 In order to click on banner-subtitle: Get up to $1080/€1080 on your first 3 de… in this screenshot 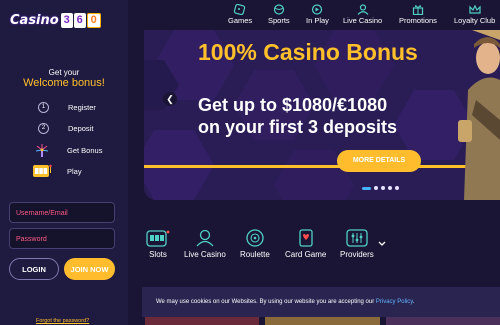, I will do `click(297, 116)`.